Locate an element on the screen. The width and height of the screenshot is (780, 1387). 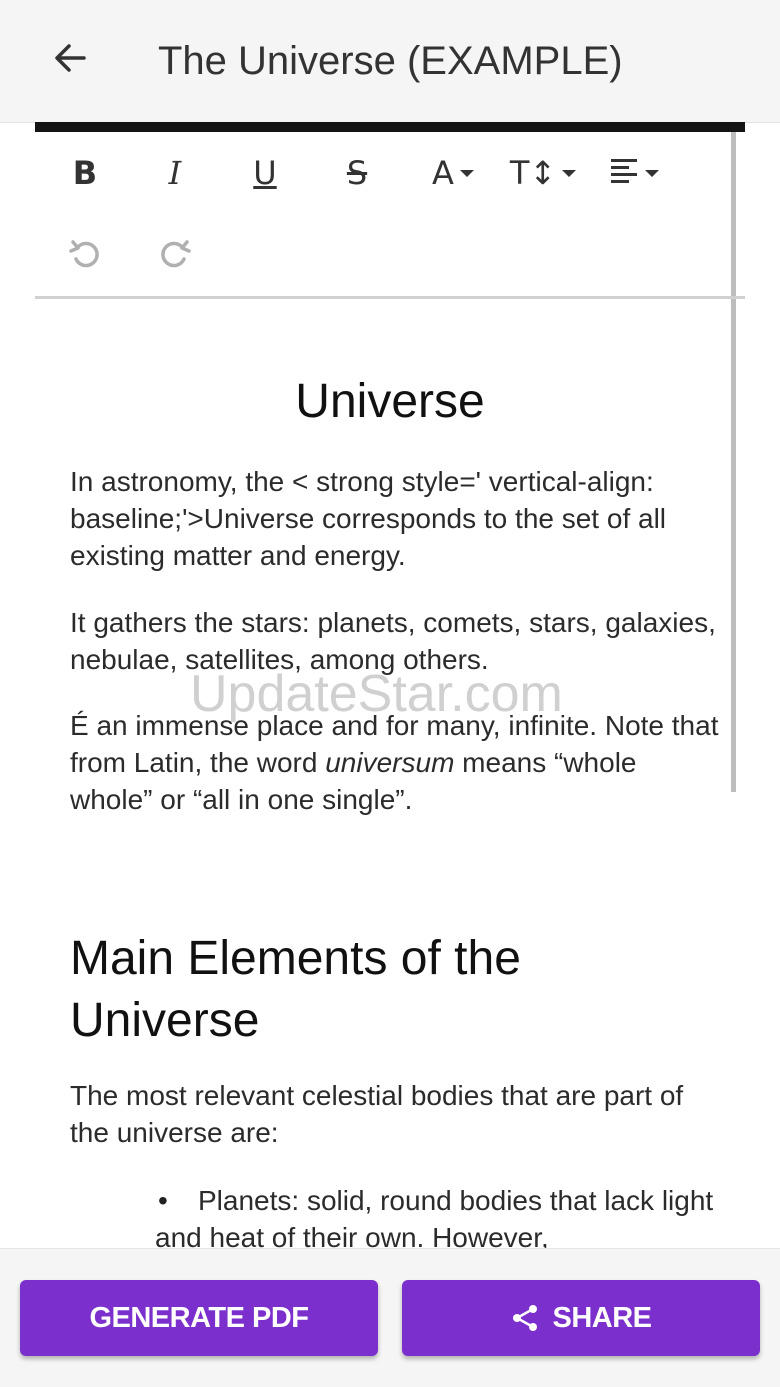
arrow-left-icon is located at coordinates (70, 60).